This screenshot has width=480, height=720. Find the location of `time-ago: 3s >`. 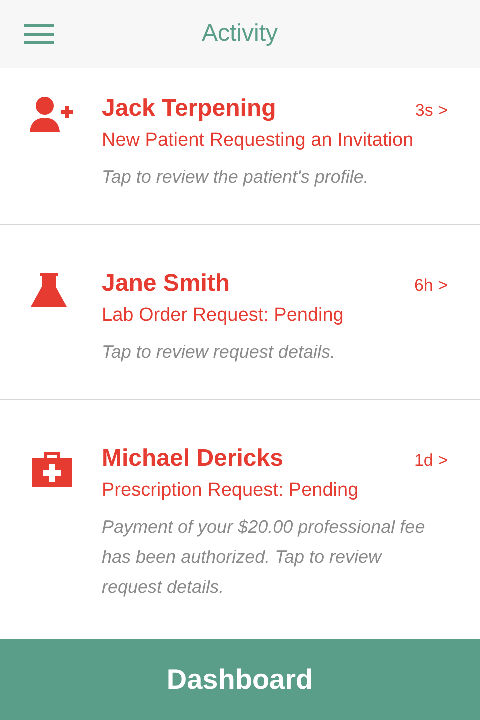

time-ago: 3s > is located at coordinates (431, 111).